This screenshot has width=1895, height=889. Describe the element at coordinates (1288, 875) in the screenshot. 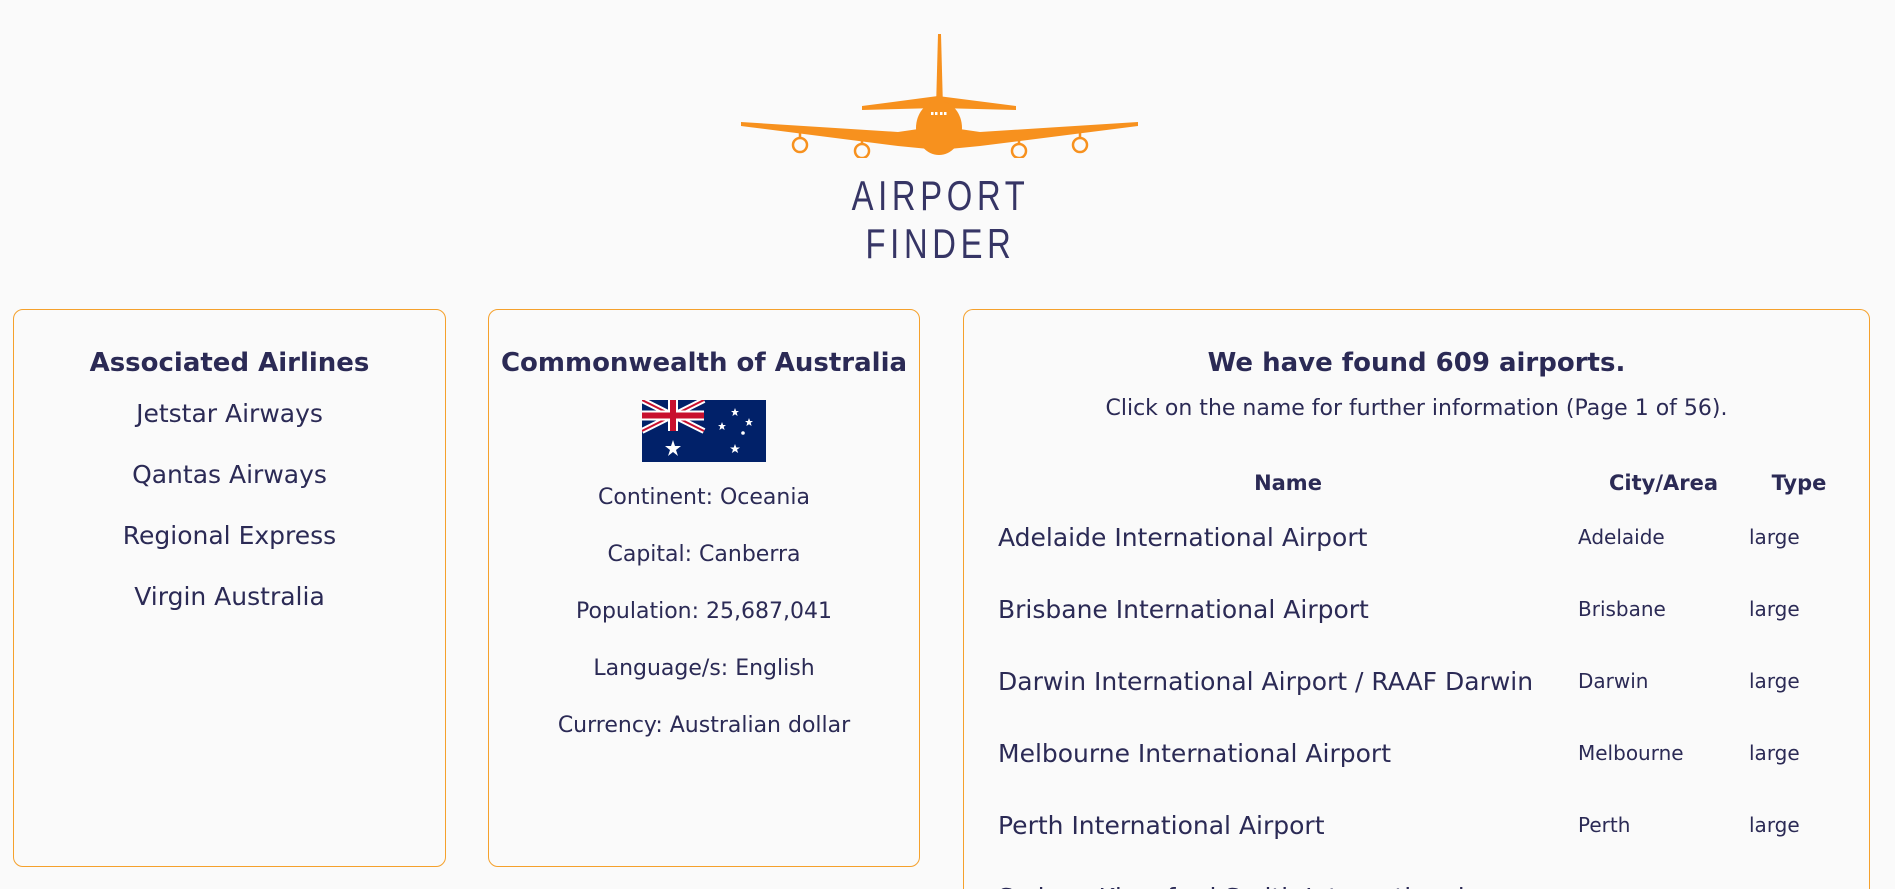

I see `airport-name-link: Sydney Kingsford Smith International` at that location.